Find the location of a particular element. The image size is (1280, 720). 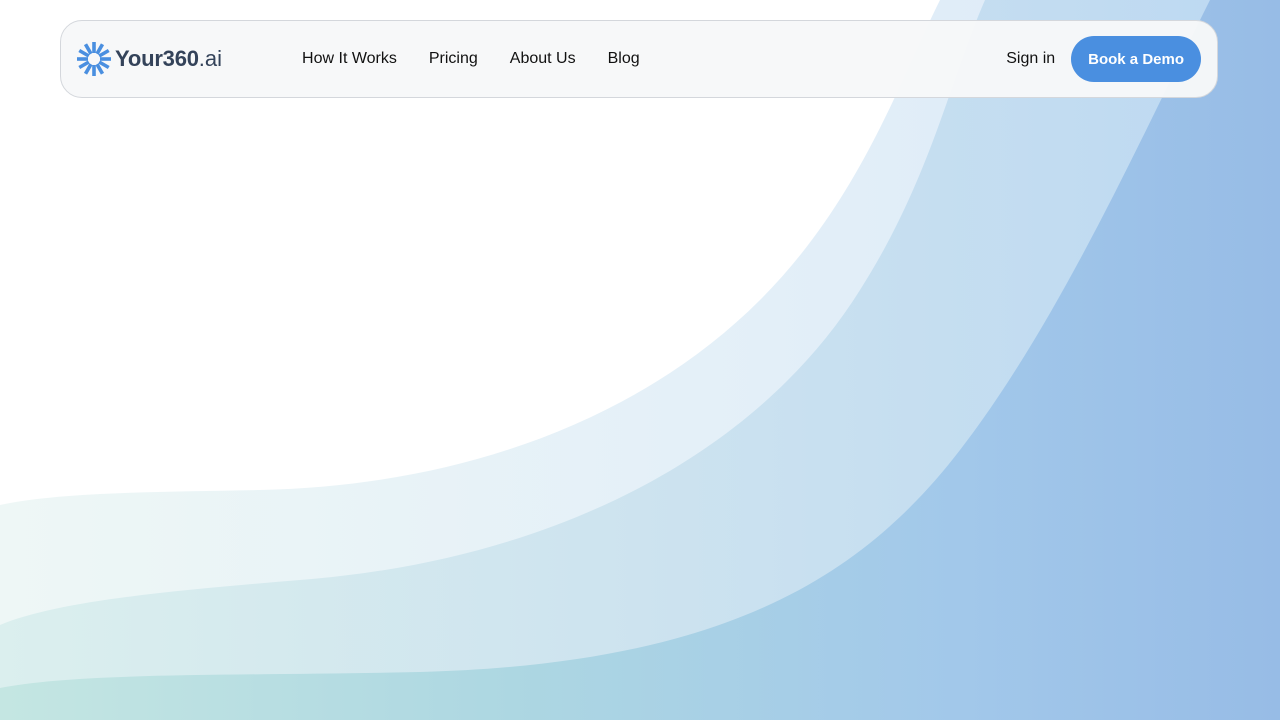

brand-name: Your360 is located at coordinates (157, 58).